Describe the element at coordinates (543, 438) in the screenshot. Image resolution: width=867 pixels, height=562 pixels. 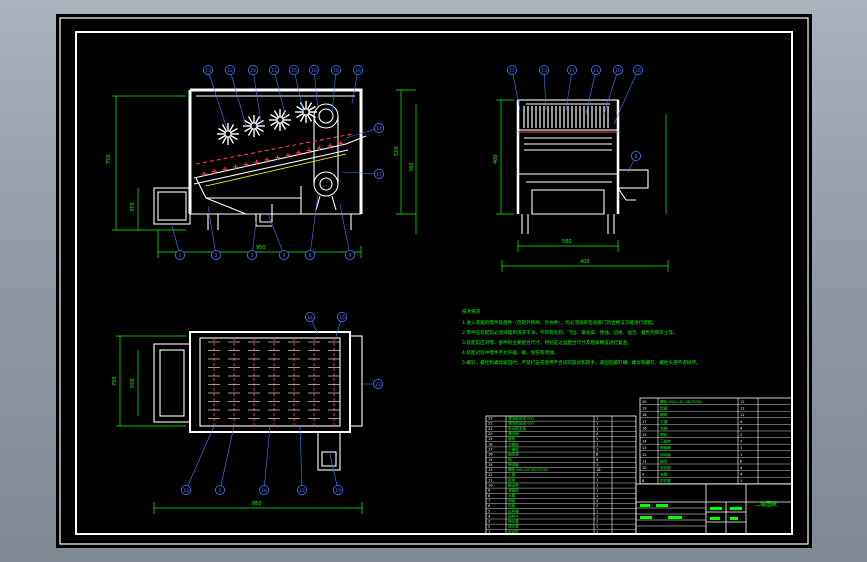
I see `bom-row: 19 链条 1` at that location.